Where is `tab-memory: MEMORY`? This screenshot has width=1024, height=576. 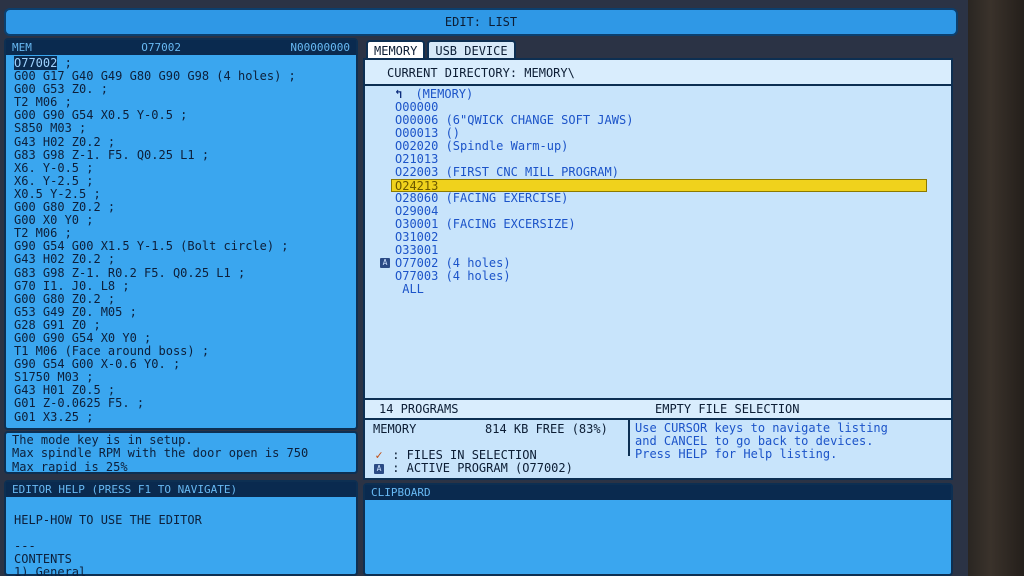 tab-memory: MEMORY is located at coordinates (396, 50).